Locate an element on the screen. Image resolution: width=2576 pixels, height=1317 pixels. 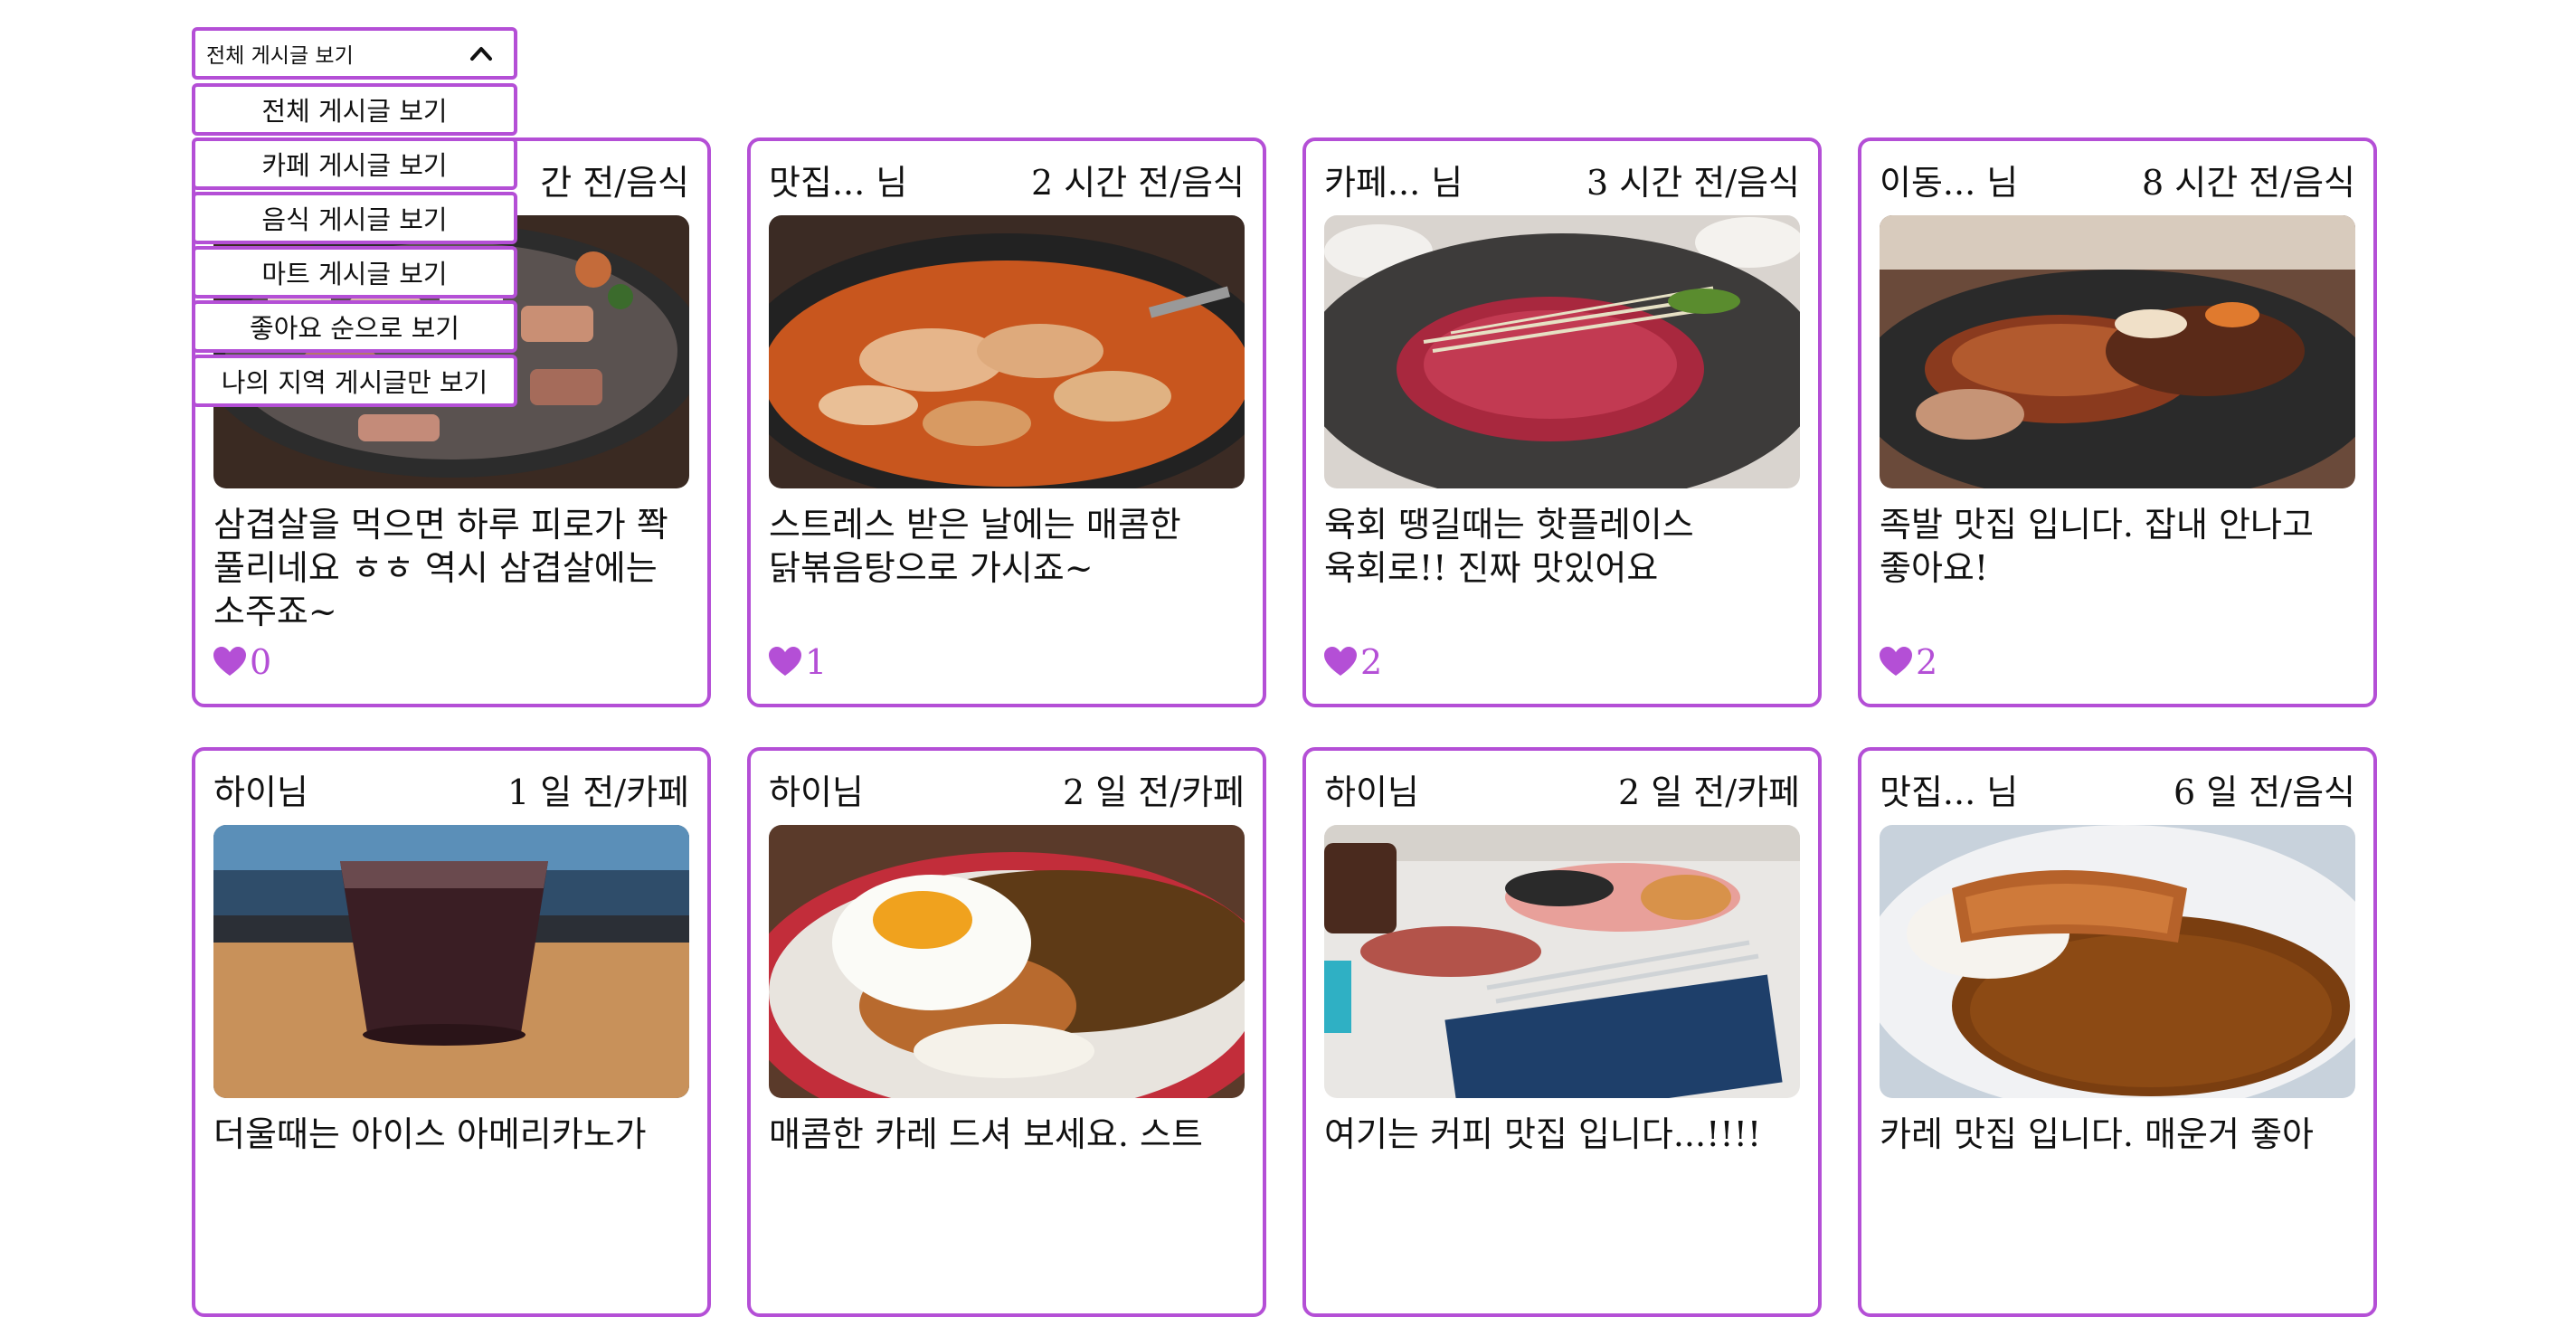
post-header: 하이님 1 일 전/카페 is located at coordinates (451, 788).